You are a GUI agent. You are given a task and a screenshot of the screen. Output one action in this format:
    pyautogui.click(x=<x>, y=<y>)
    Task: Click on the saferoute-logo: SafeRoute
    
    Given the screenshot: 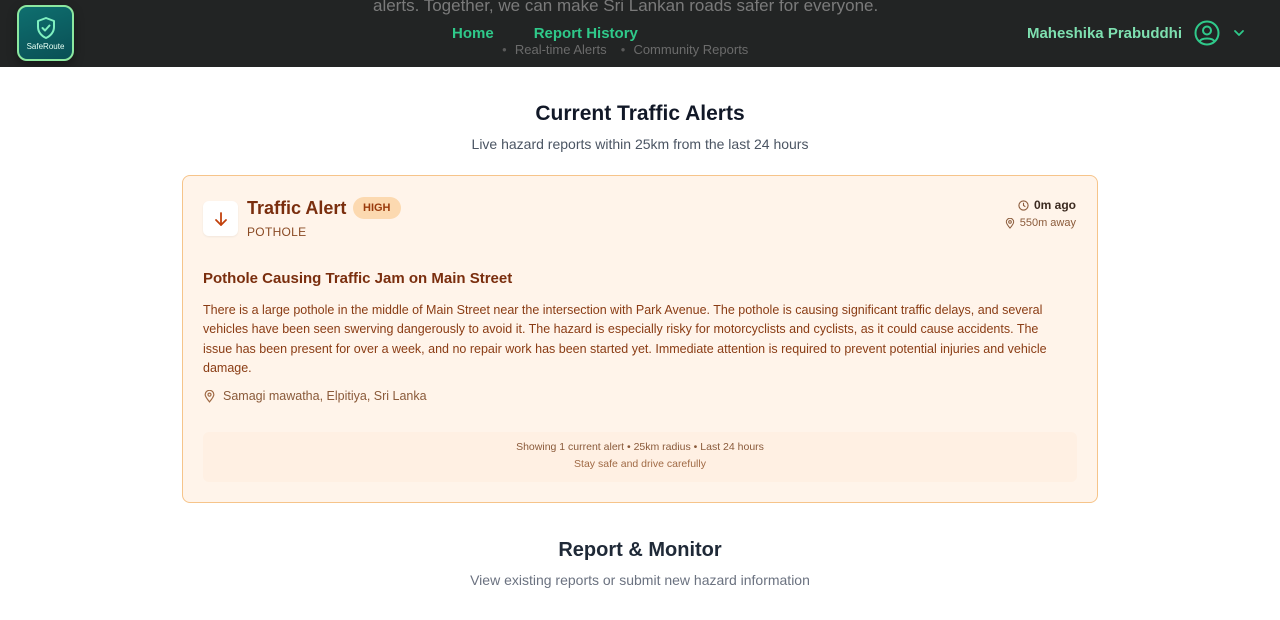 What is the action you would take?
    pyautogui.click(x=45, y=33)
    